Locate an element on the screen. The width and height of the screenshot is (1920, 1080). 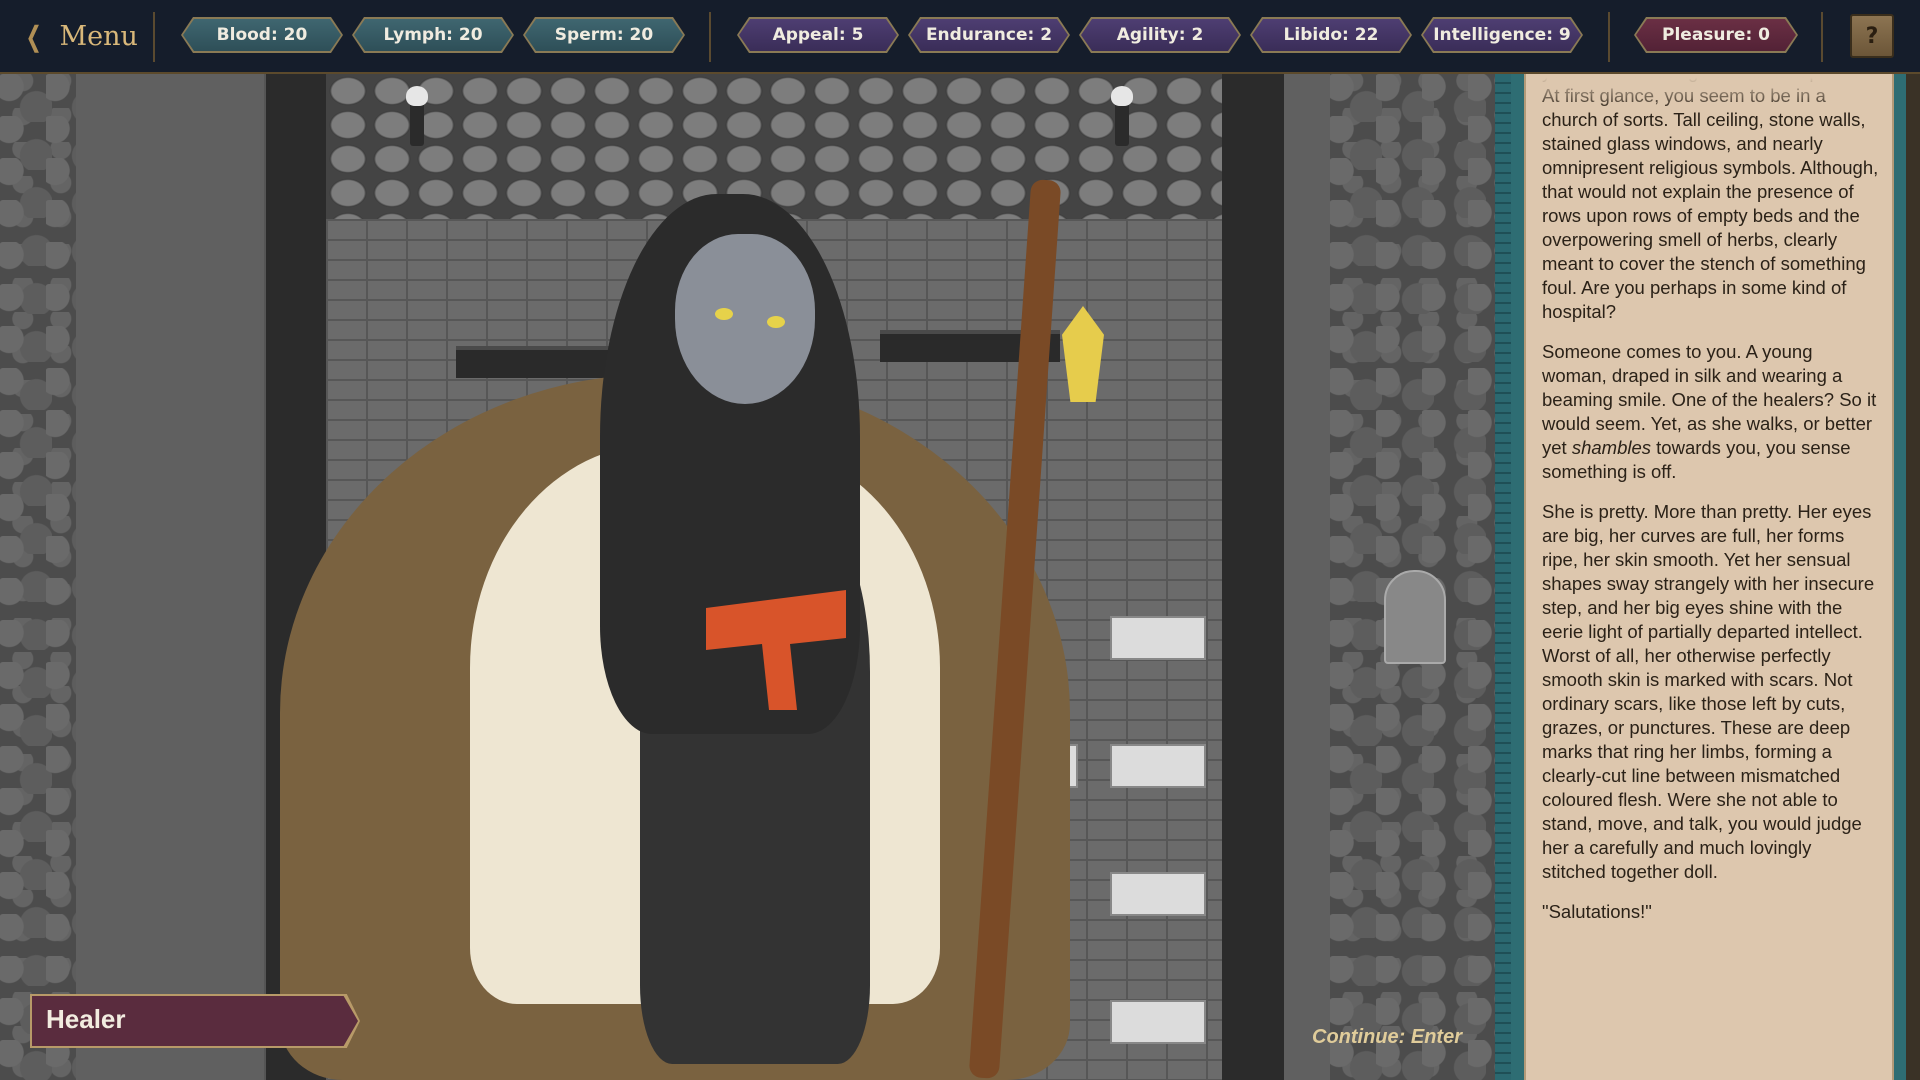
character-face is located at coordinates (745, 319).